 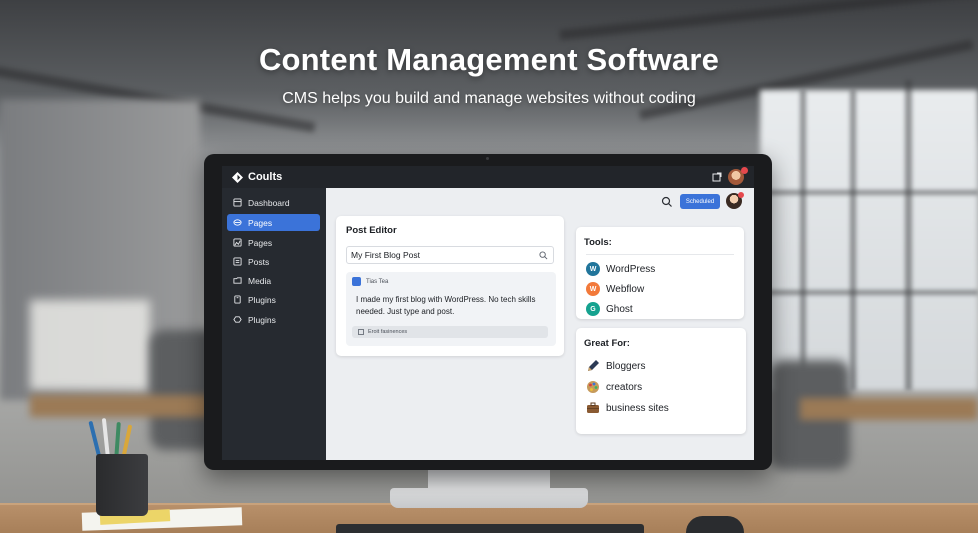 I want to click on author-avatar, so click(x=356, y=281).